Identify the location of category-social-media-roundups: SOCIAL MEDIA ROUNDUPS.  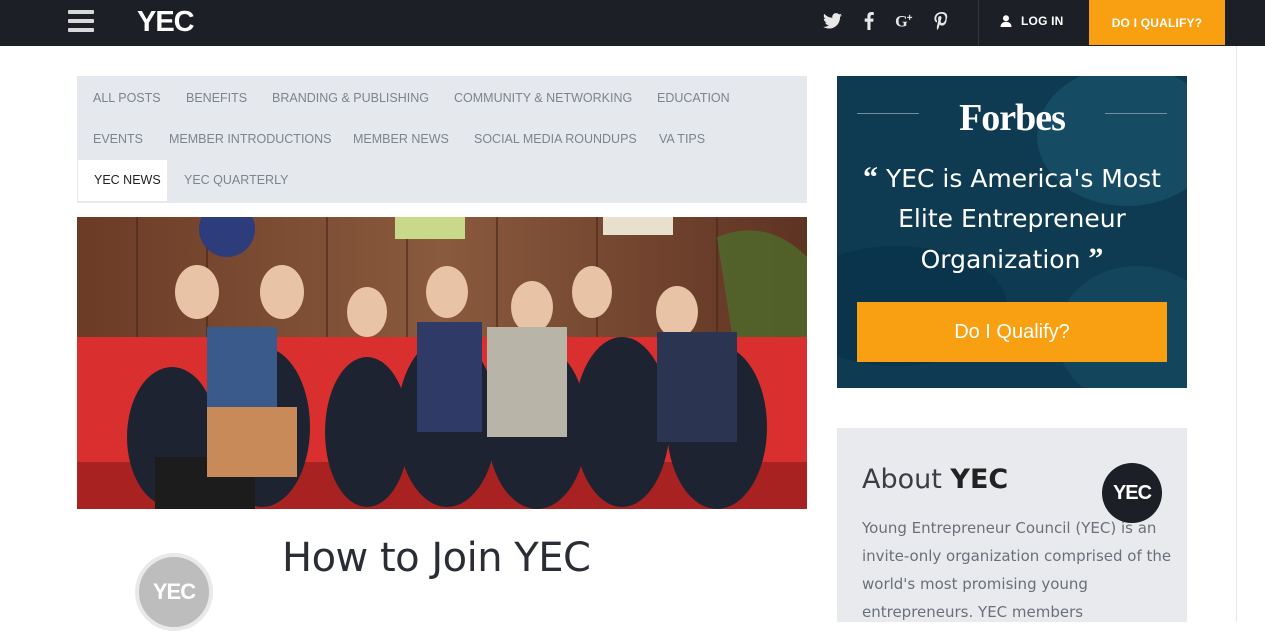
(555, 139).